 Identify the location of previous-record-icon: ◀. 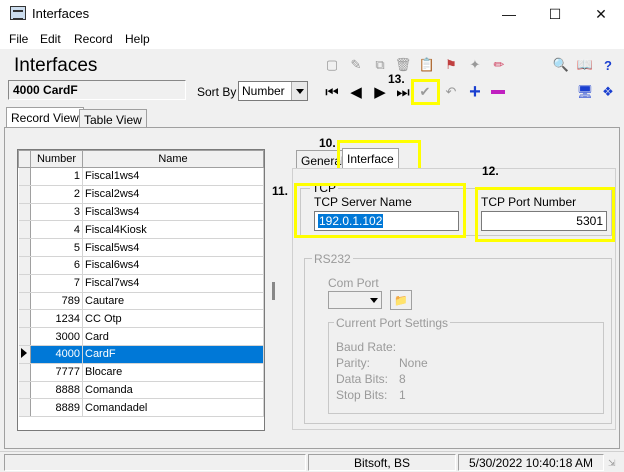
(356, 92).